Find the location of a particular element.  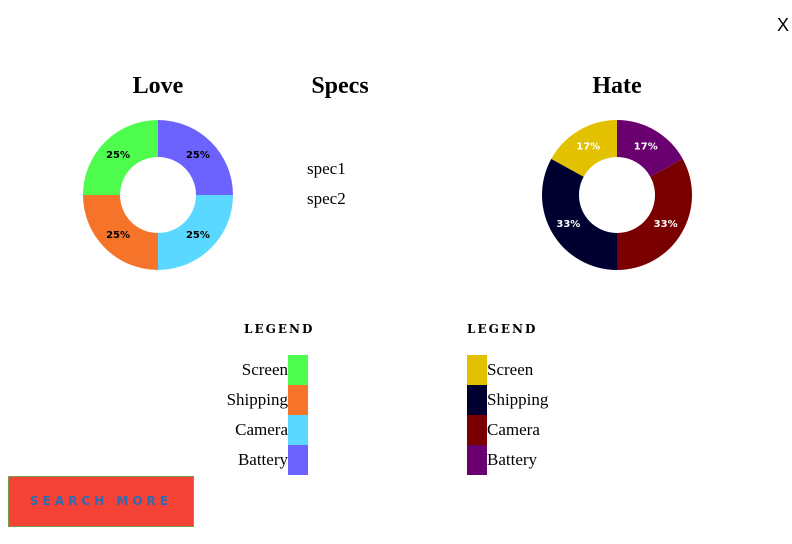

specs-list: spec1 spec2 is located at coordinates (326, 184).